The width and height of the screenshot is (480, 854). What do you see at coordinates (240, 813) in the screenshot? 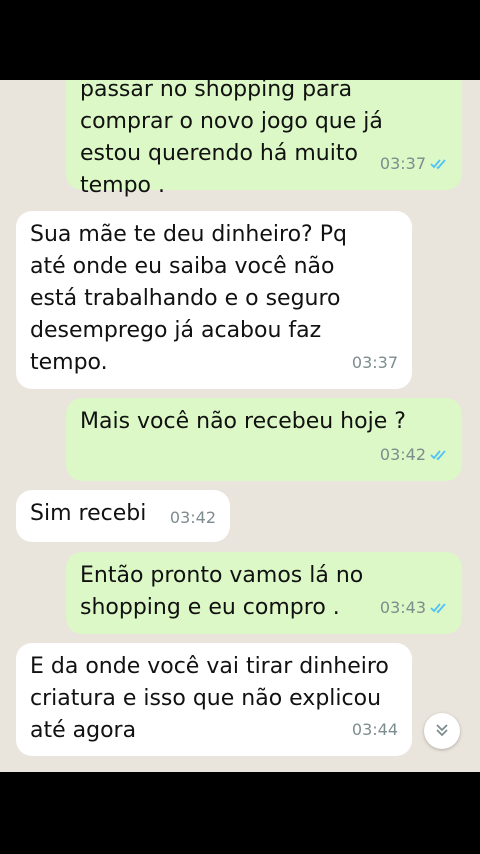
I see `bottom-black-bar` at bounding box center [240, 813].